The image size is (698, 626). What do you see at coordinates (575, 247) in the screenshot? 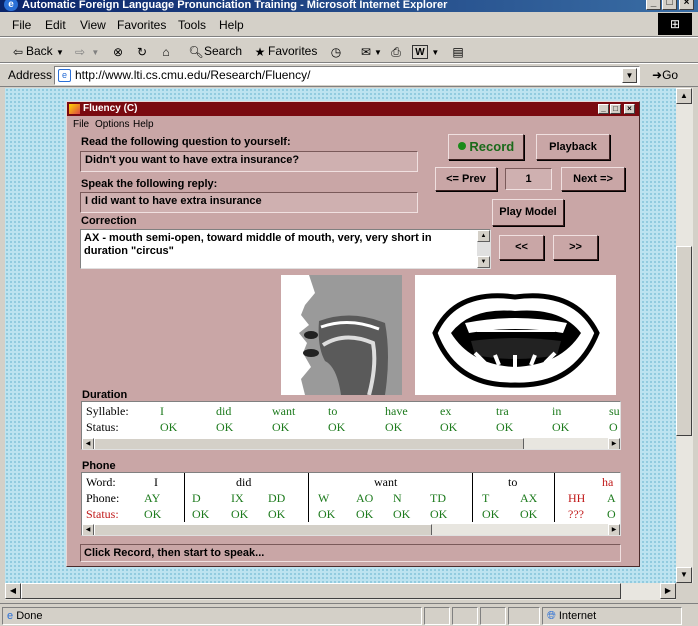
I see `forward-button-fluency: >>` at bounding box center [575, 247].